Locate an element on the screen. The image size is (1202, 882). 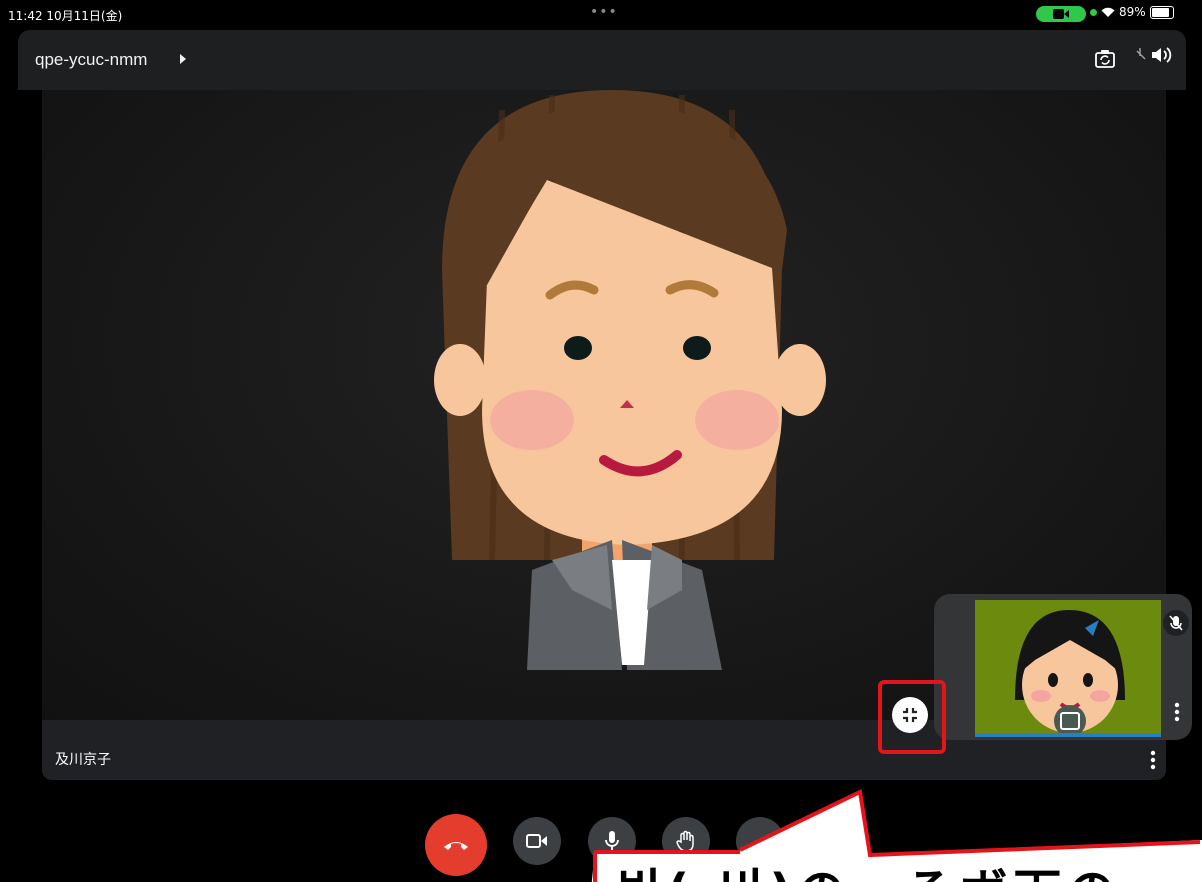
self-more-vert-icon is located at coordinates (1177, 712).